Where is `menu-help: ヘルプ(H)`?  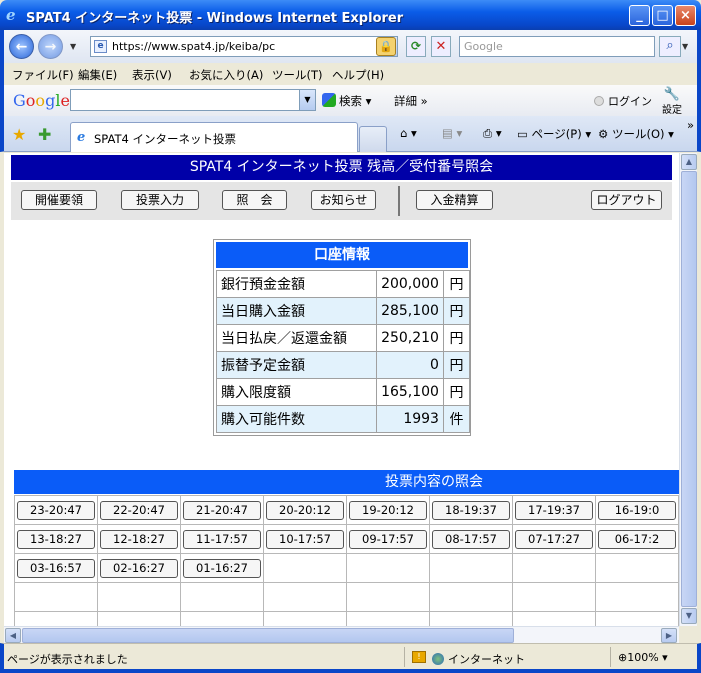
menu-help: ヘルプ(H) is located at coordinates (358, 75).